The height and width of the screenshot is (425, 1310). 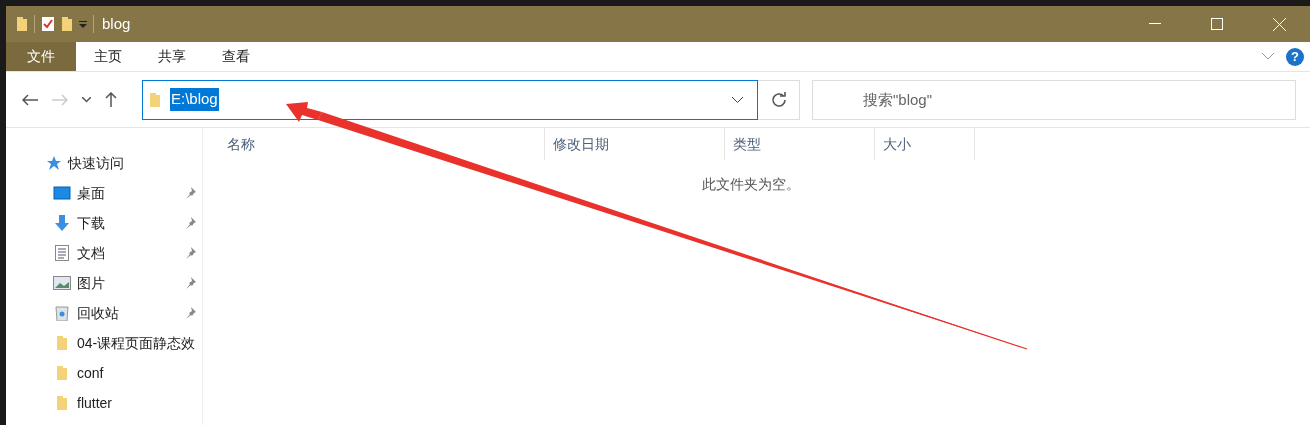 What do you see at coordinates (1295, 56) in the screenshot?
I see `help-button: ?` at bounding box center [1295, 56].